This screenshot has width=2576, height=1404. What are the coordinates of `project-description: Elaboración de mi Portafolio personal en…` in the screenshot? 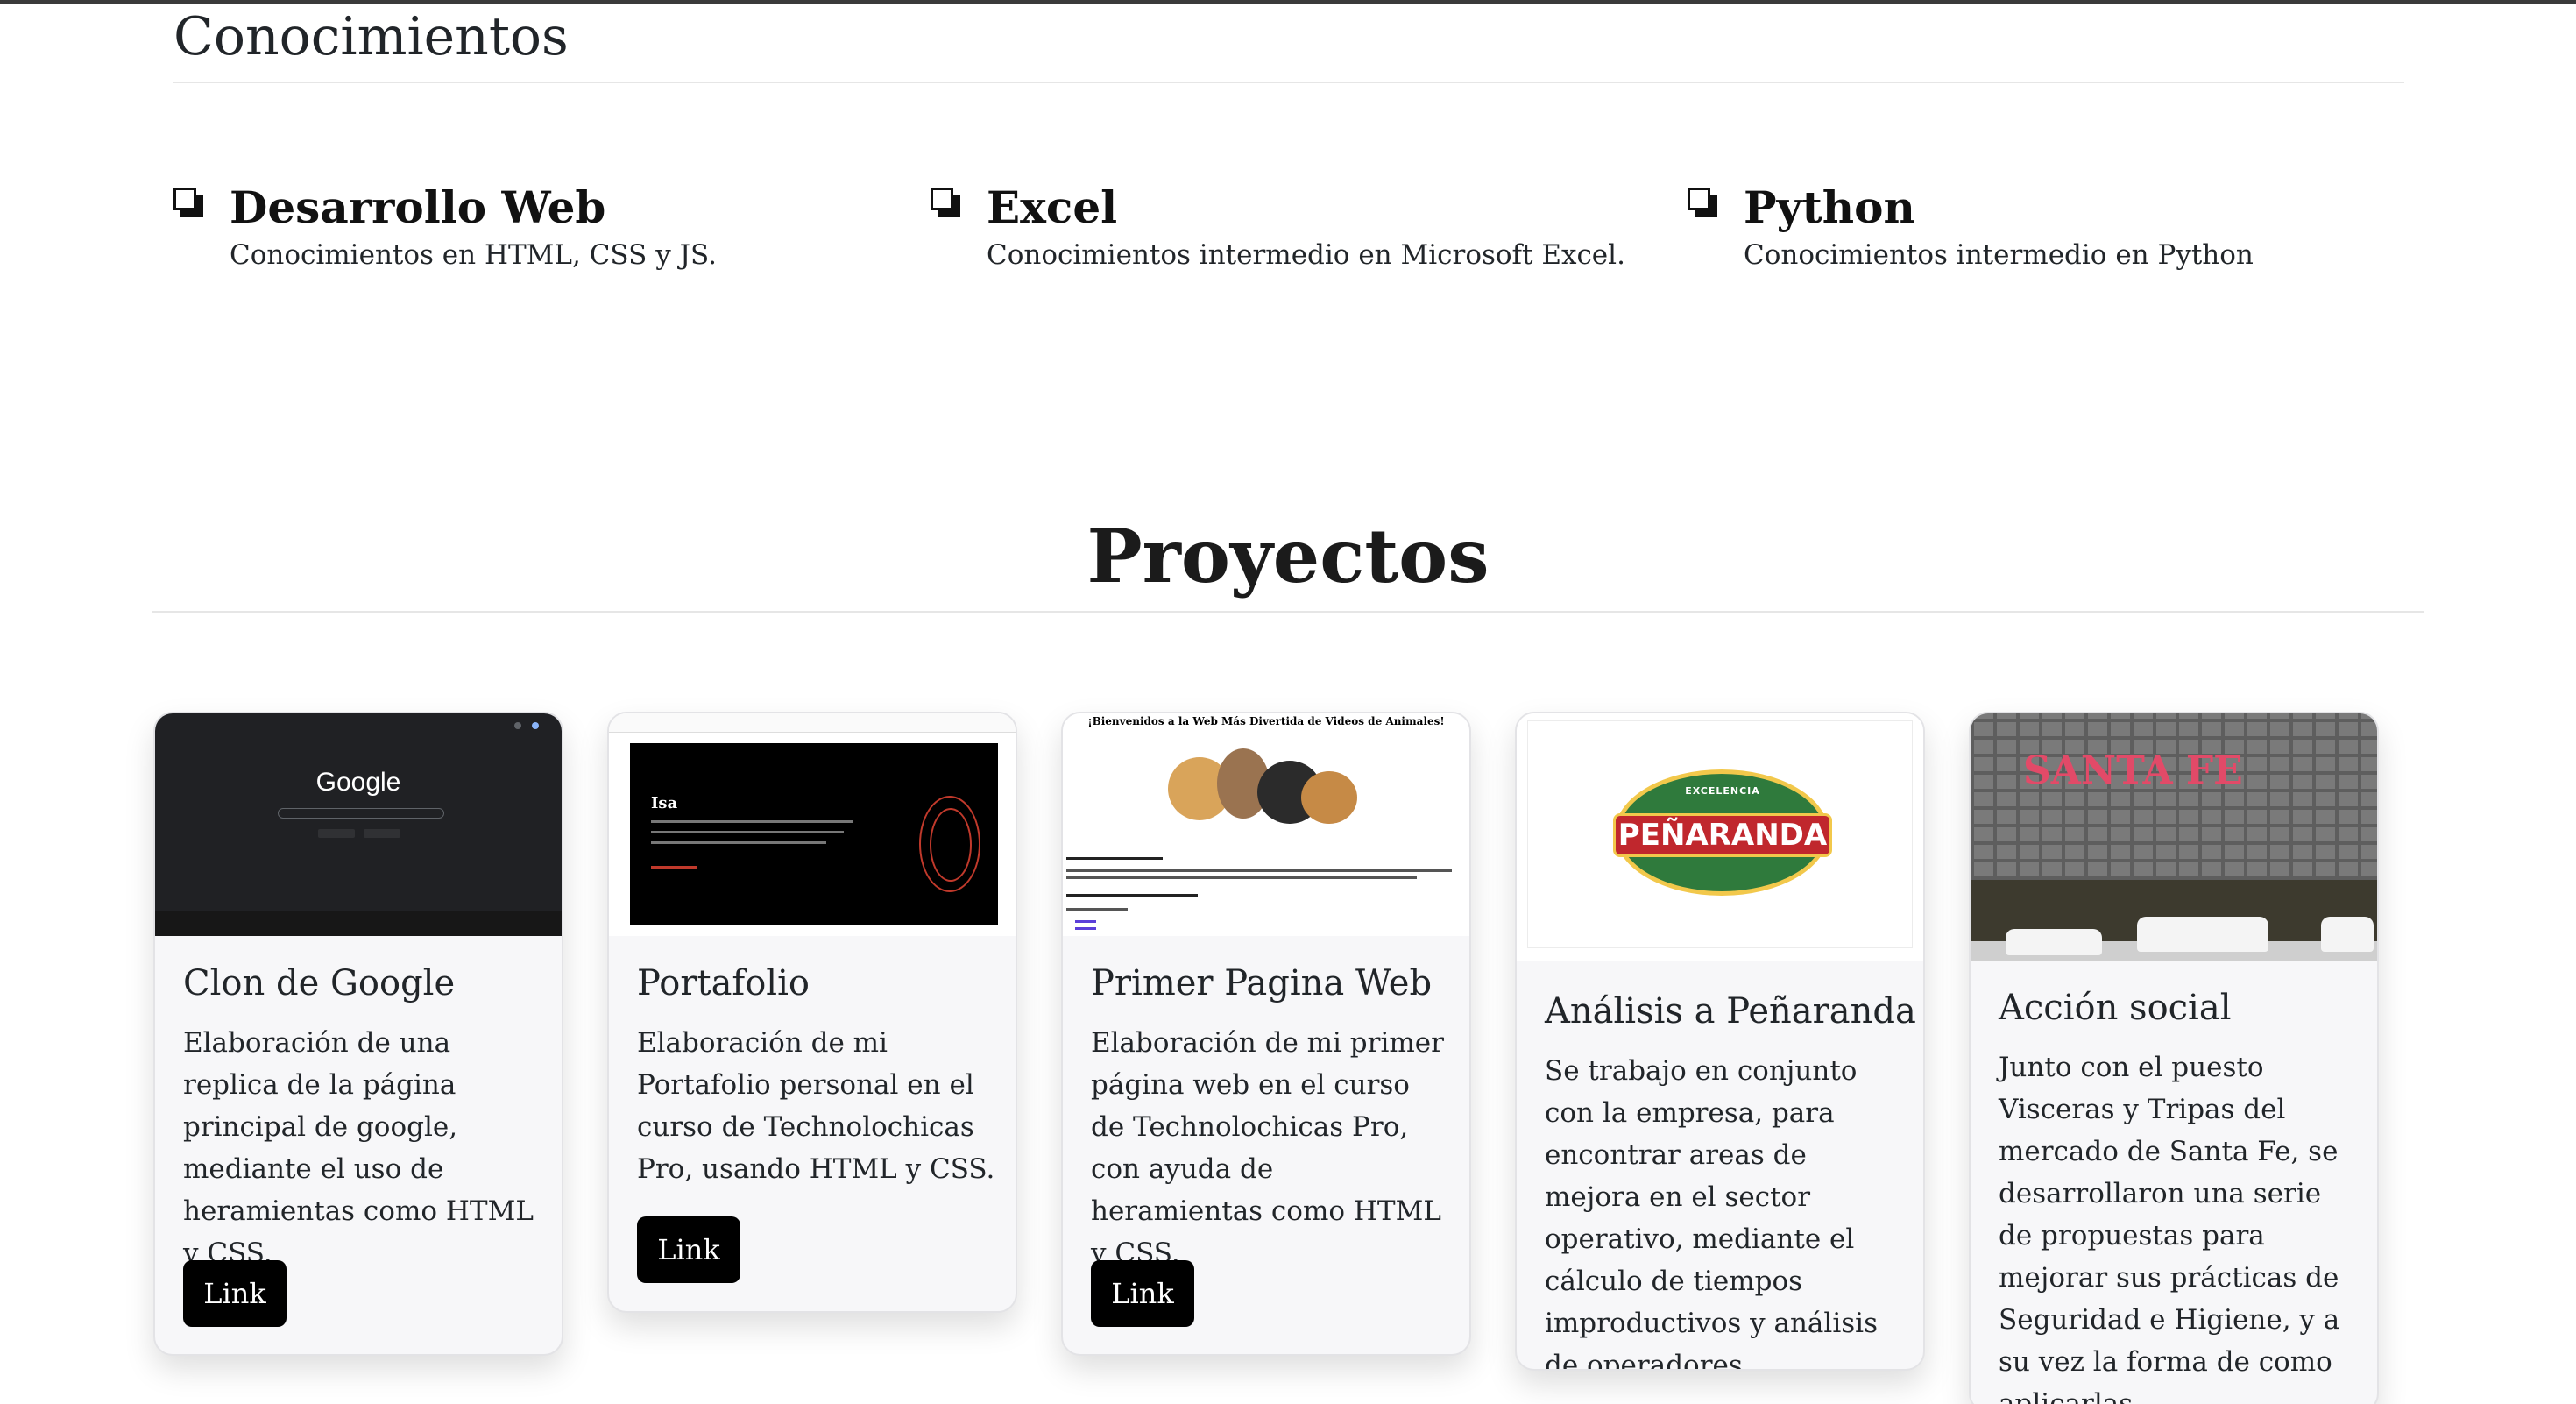 It's located at (816, 1106).